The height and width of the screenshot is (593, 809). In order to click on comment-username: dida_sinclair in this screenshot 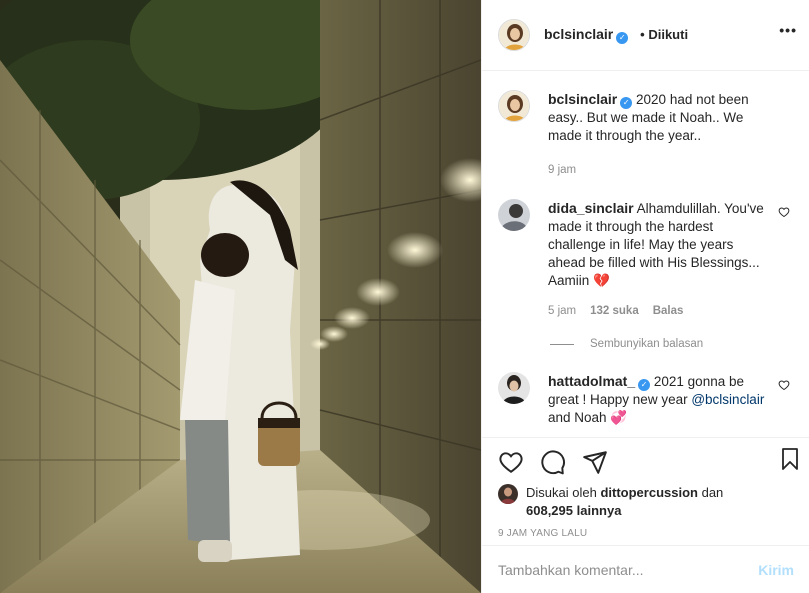, I will do `click(591, 208)`.